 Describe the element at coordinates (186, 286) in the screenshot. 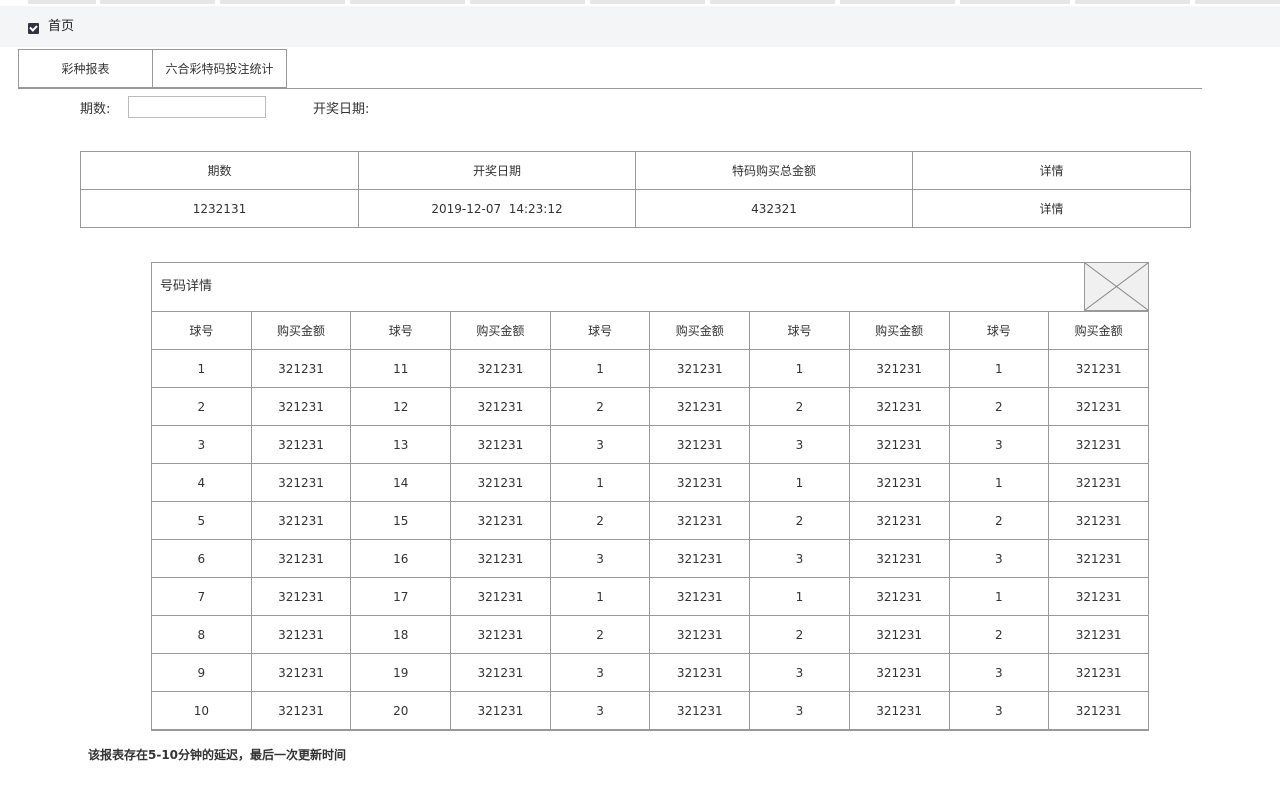

I see `detail-title: 号码详情` at that location.